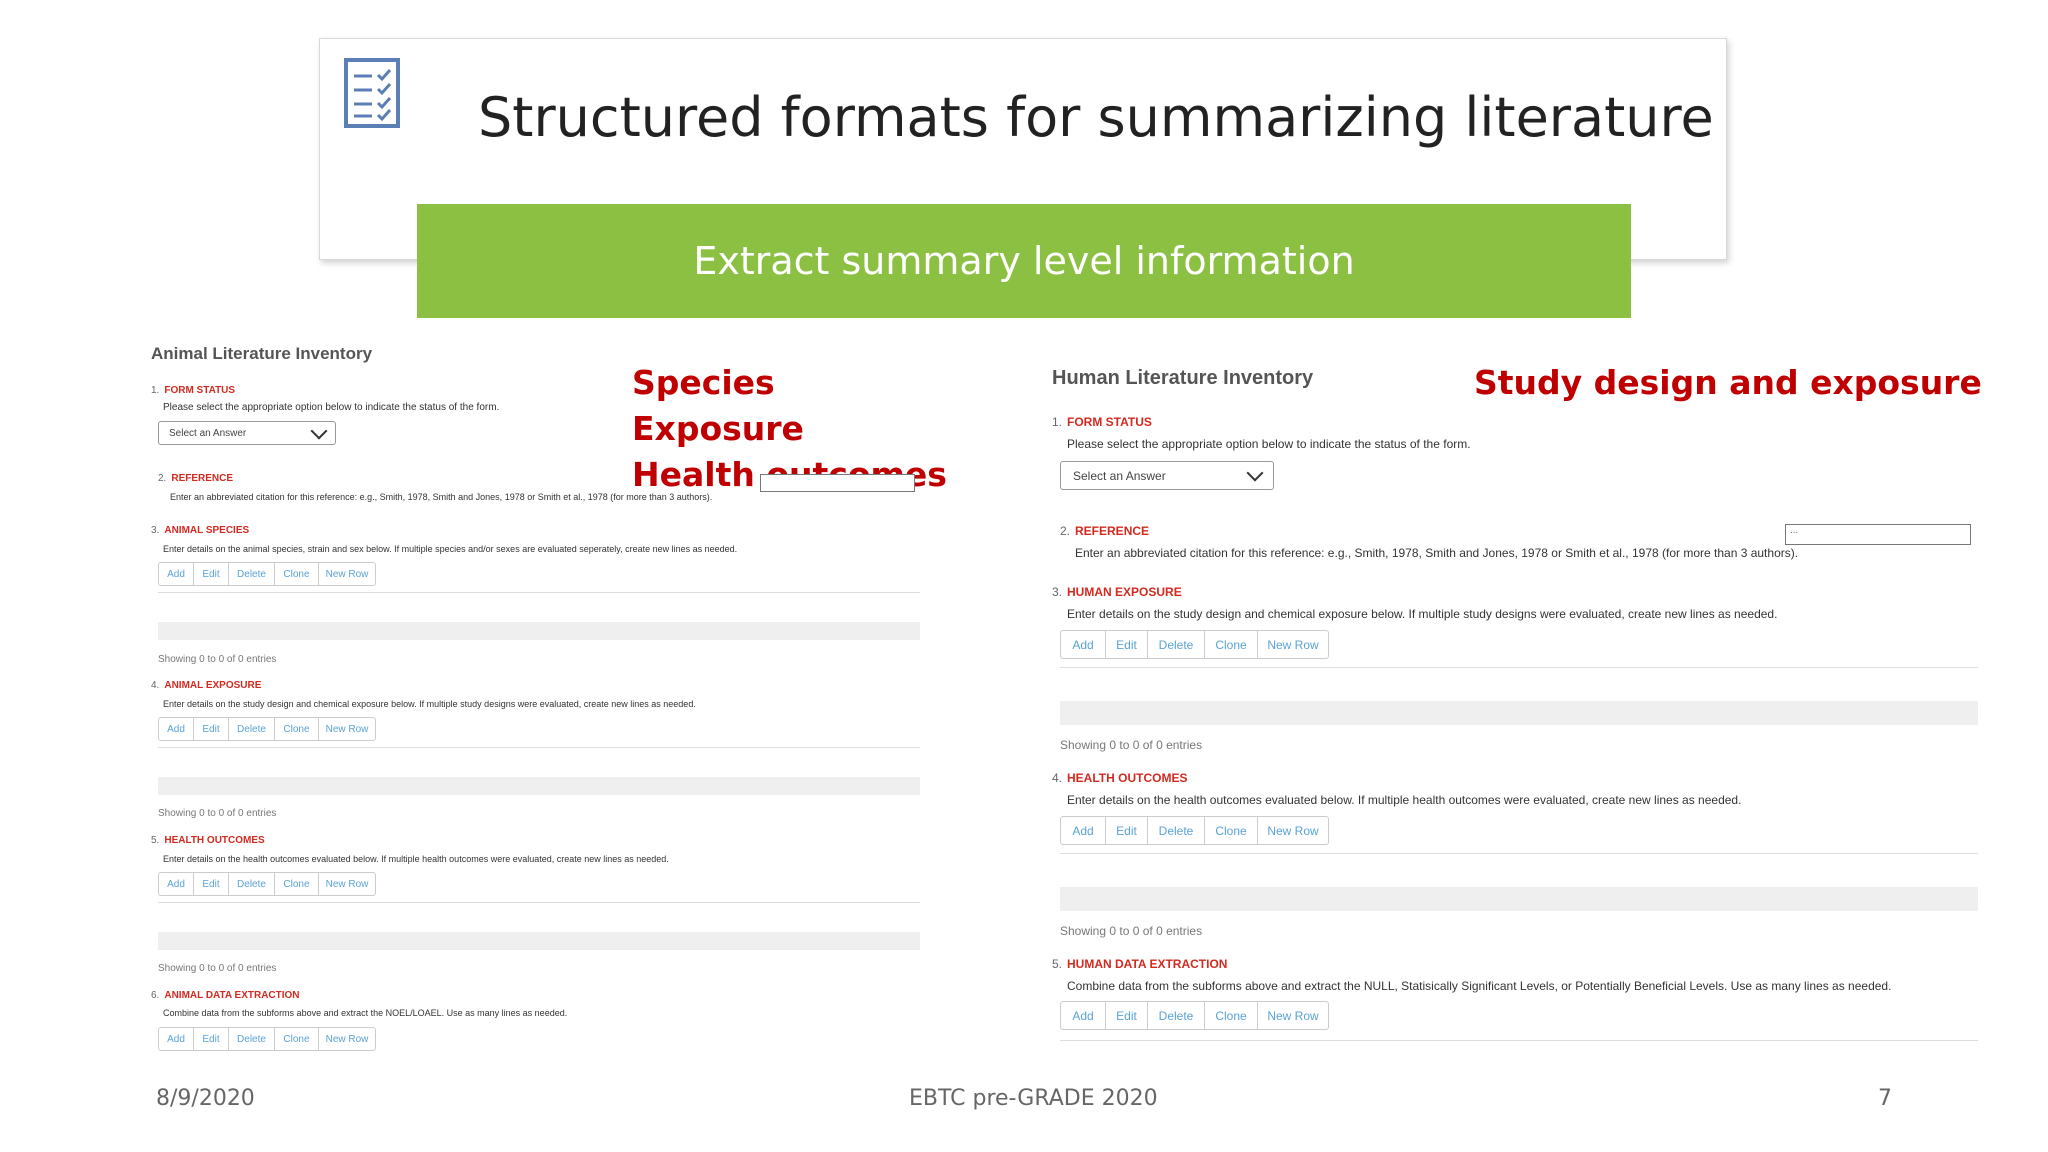 Image resolution: width=2048 pixels, height=1152 pixels. I want to click on animal-form-status-label: 1. FORM STATUS, so click(193, 390).